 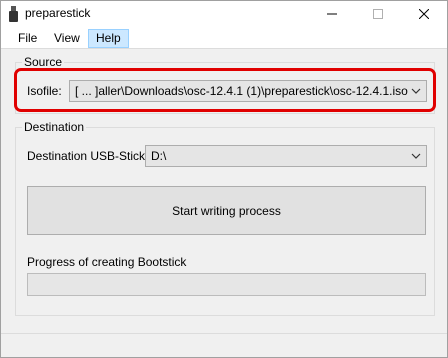 I want to click on start-writing-button: Start writing process, so click(x=226, y=210).